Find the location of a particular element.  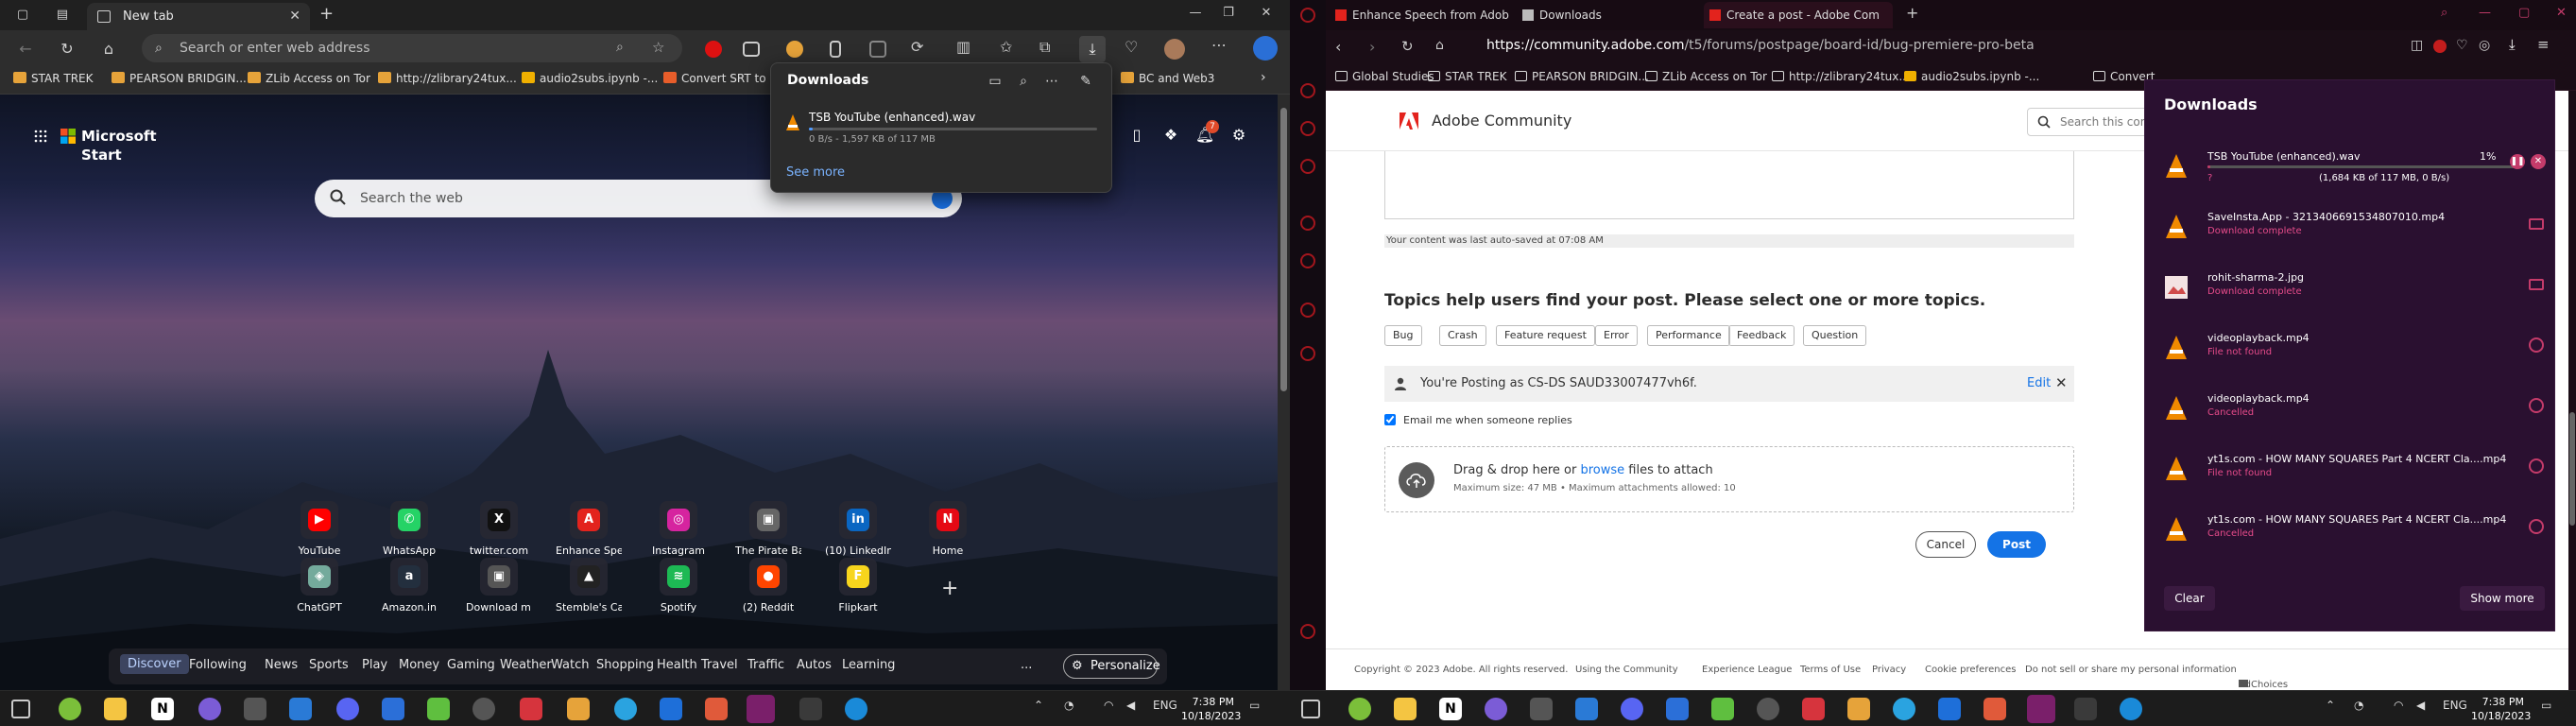

sidebar-twitch-icon is located at coordinates (1307, 166).